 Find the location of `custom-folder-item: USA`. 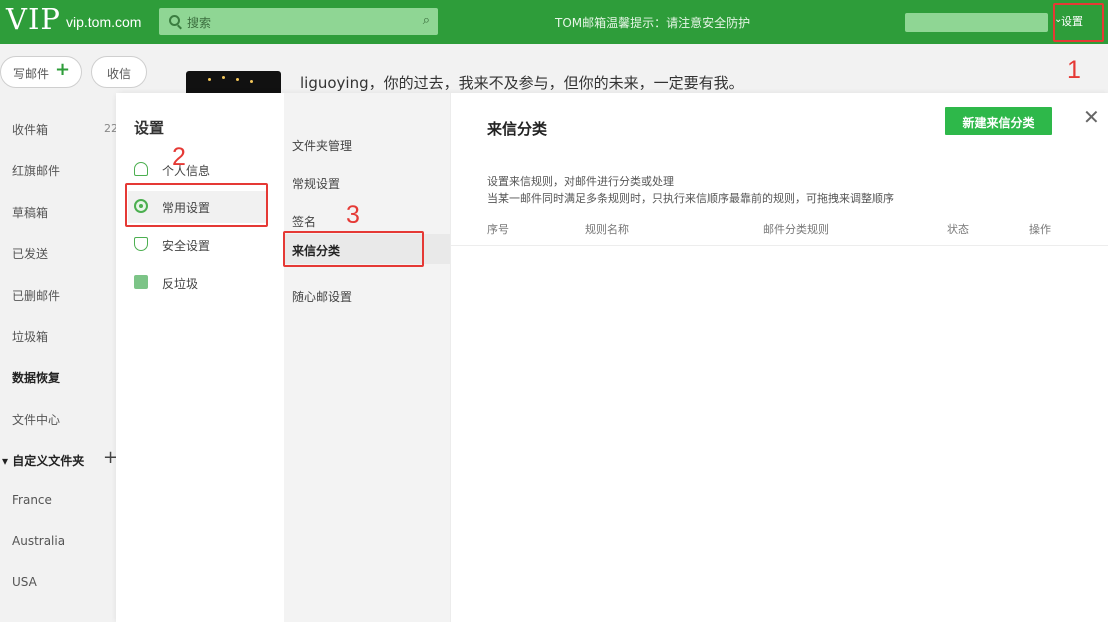

custom-folder-item: USA is located at coordinates (24, 582).